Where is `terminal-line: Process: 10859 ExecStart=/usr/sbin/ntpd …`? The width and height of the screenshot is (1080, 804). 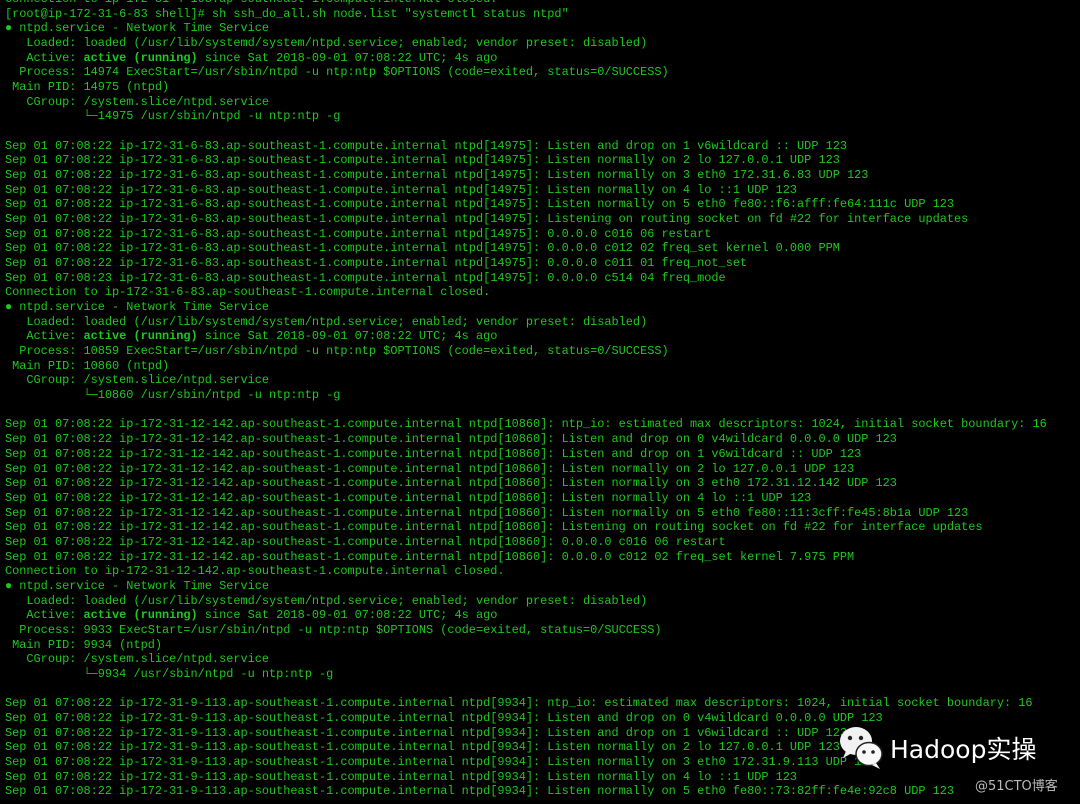
terminal-line: Process: 10859 ExecStart=/usr/sbin/ntpd … is located at coordinates (337, 351).